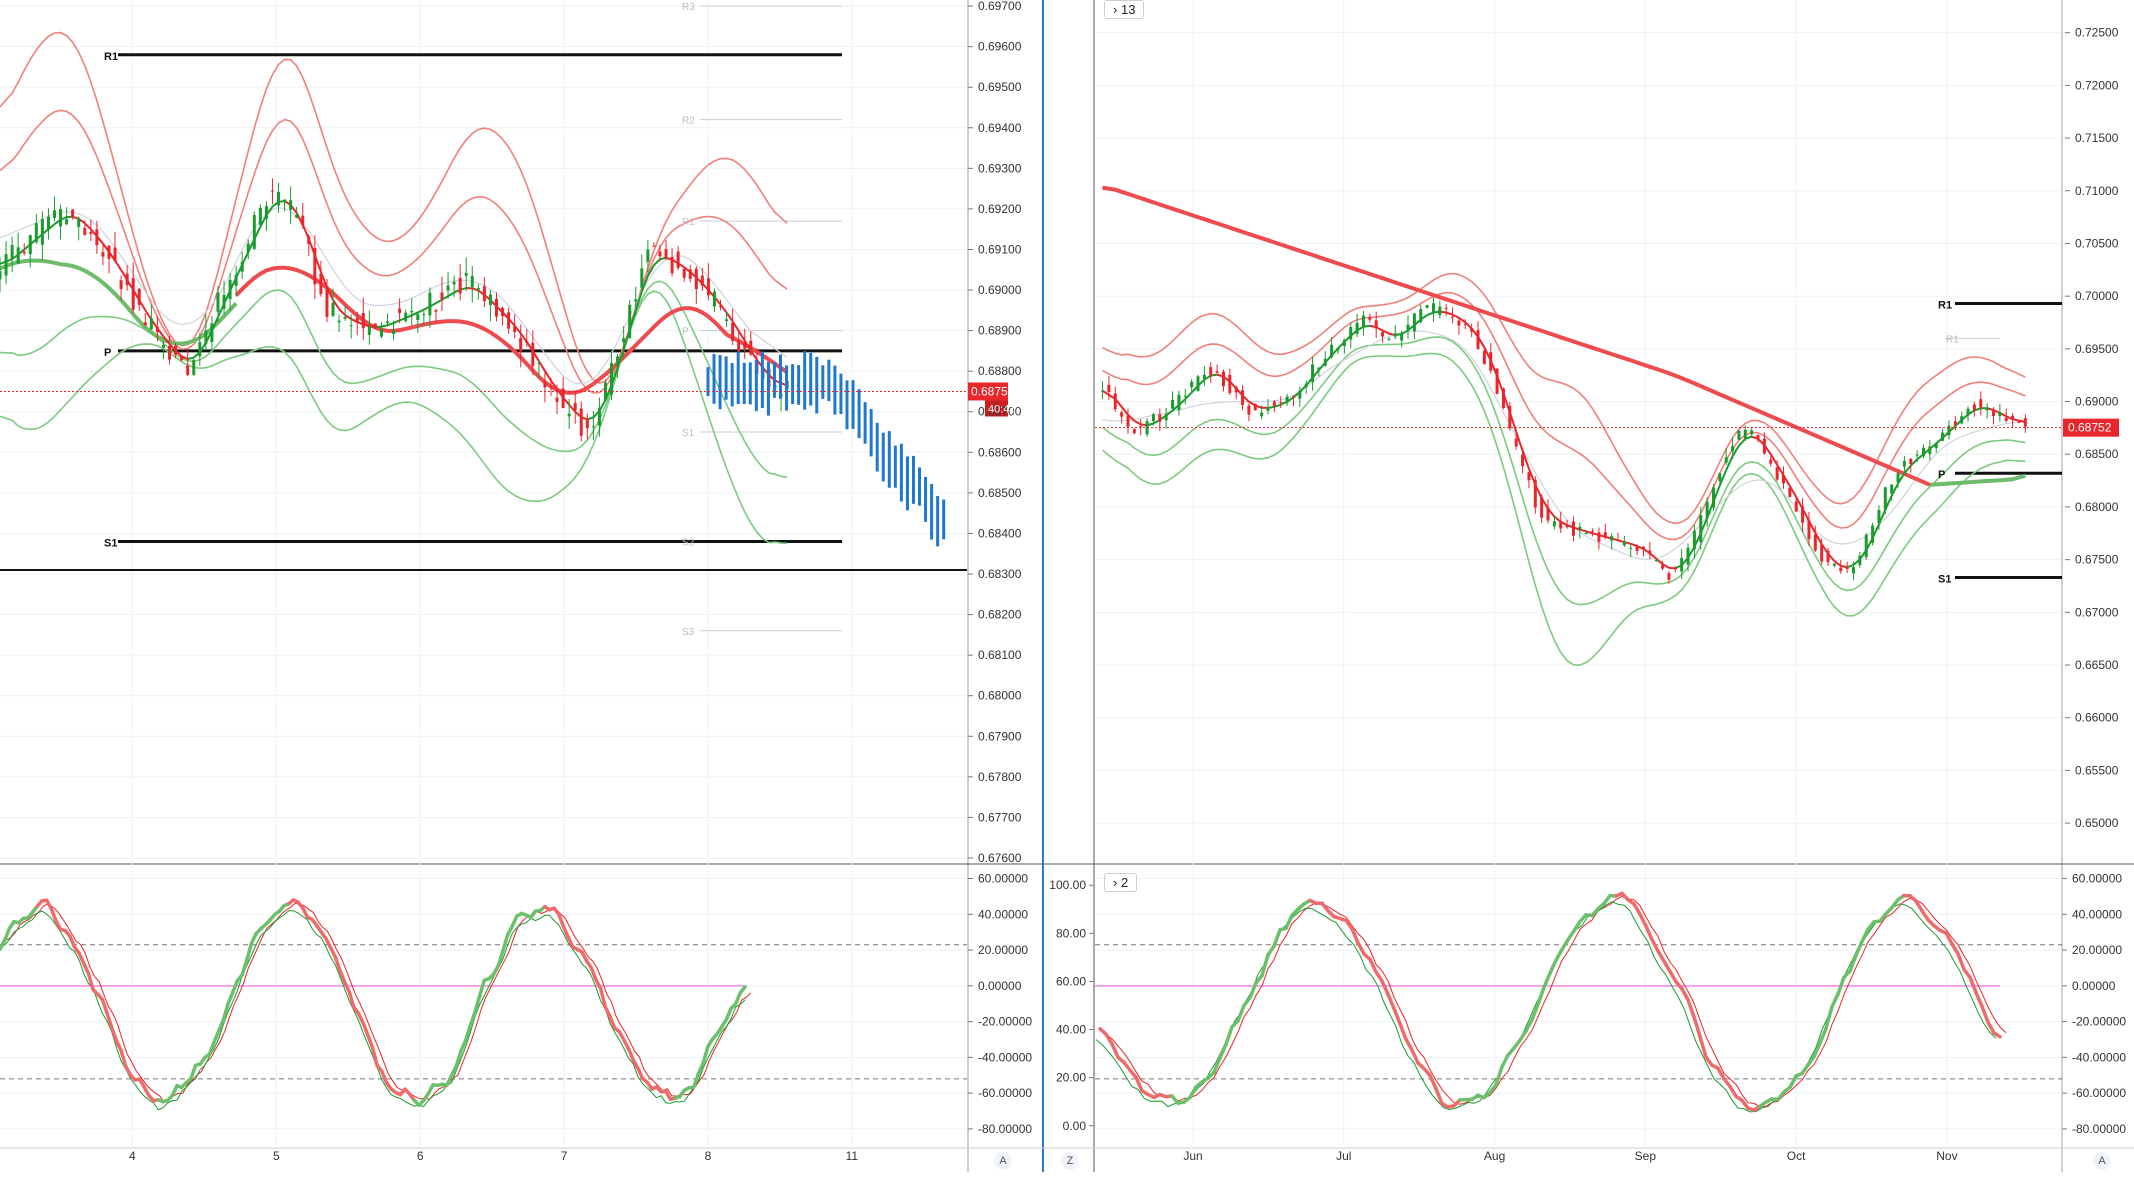 Image resolution: width=2134 pixels, height=1177 pixels. What do you see at coordinates (2097, 718) in the screenshot?
I see `right-price-tick-label: 0.66000` at bounding box center [2097, 718].